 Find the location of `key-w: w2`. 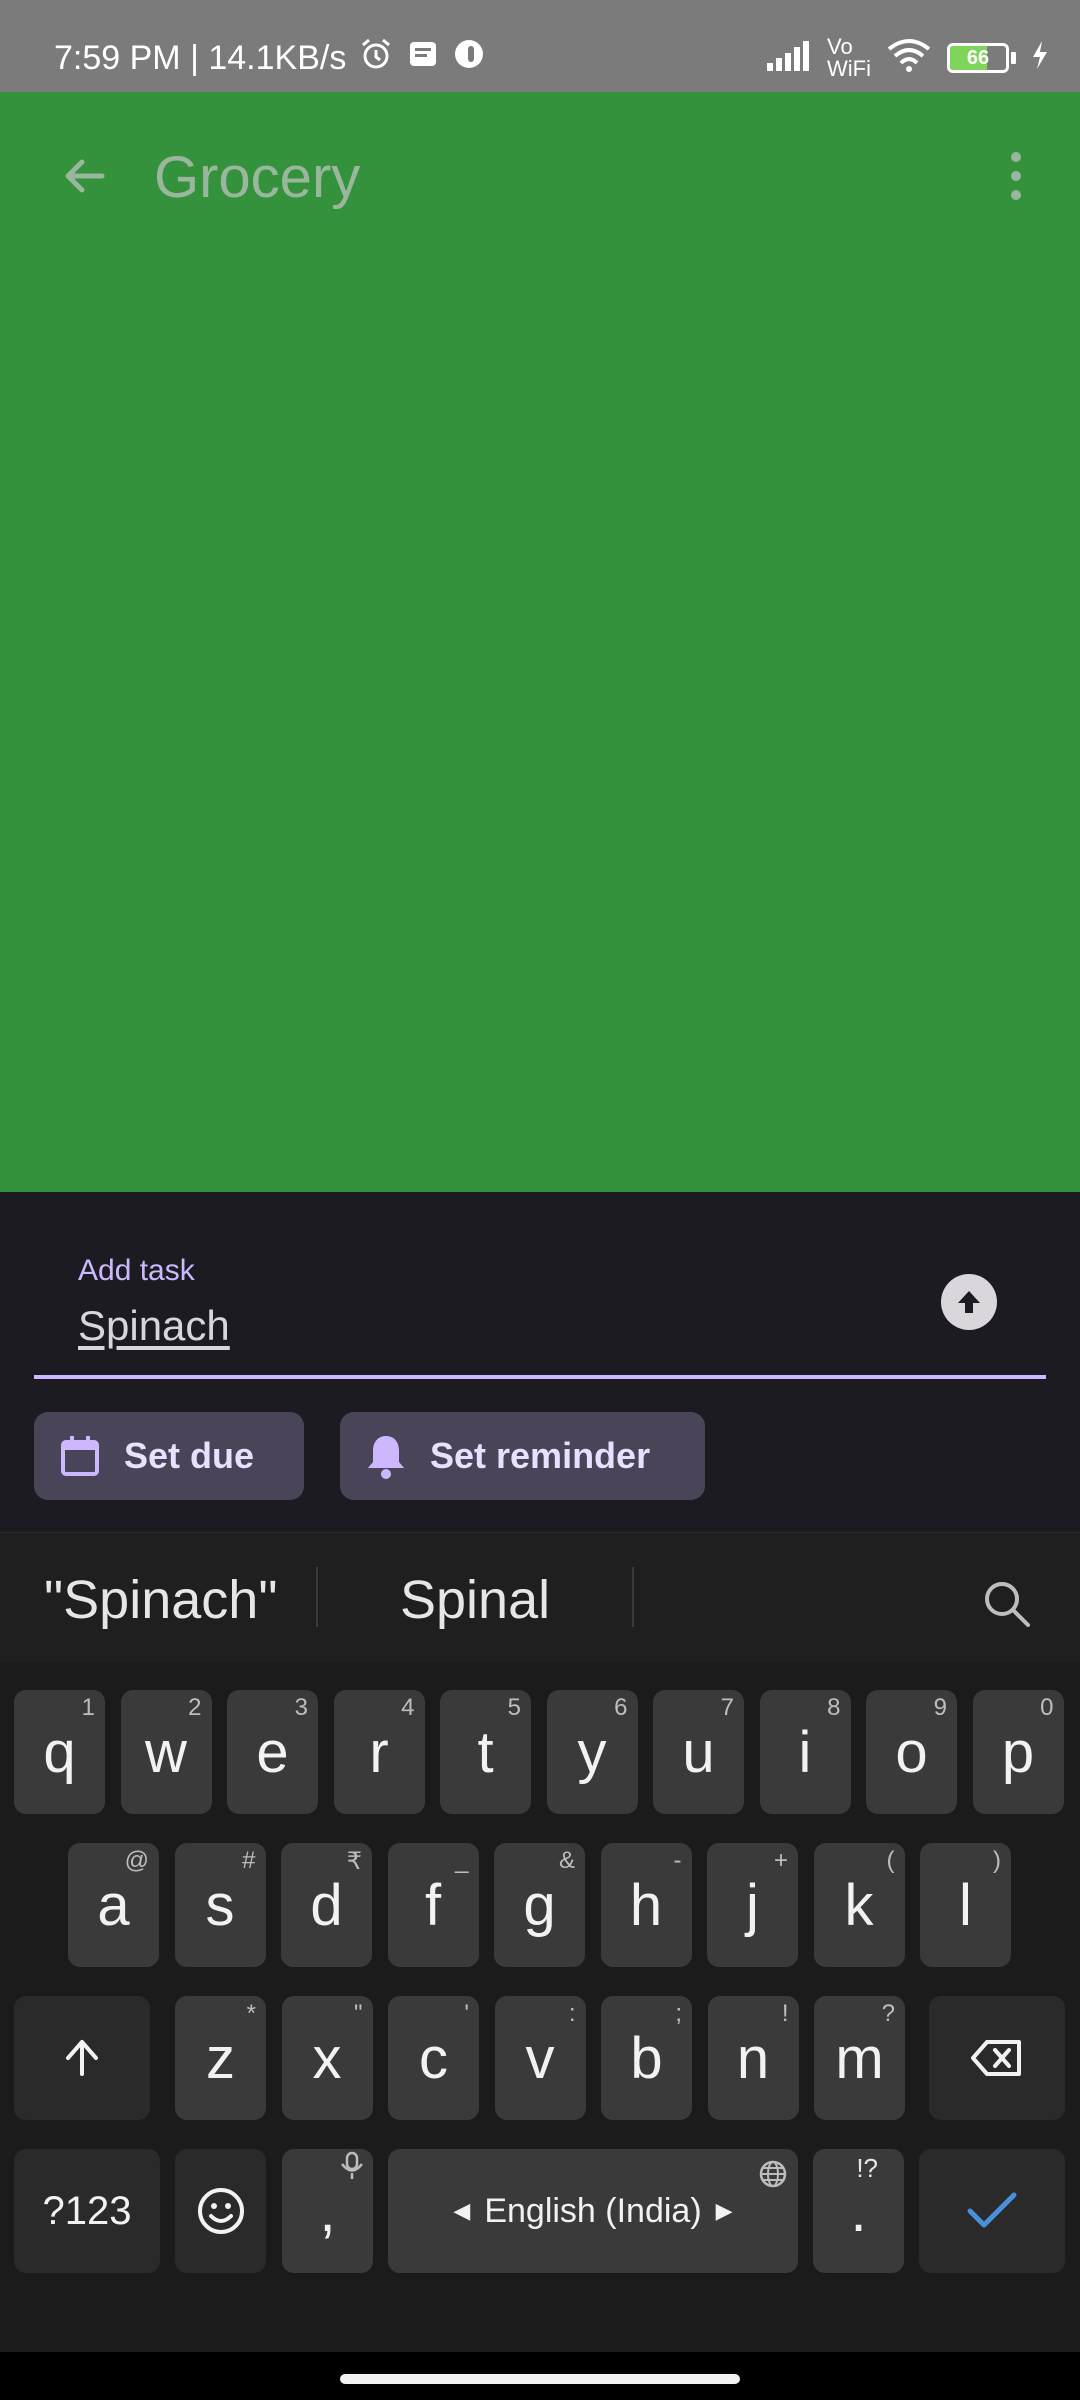

key-w: w2 is located at coordinates (166, 1752).